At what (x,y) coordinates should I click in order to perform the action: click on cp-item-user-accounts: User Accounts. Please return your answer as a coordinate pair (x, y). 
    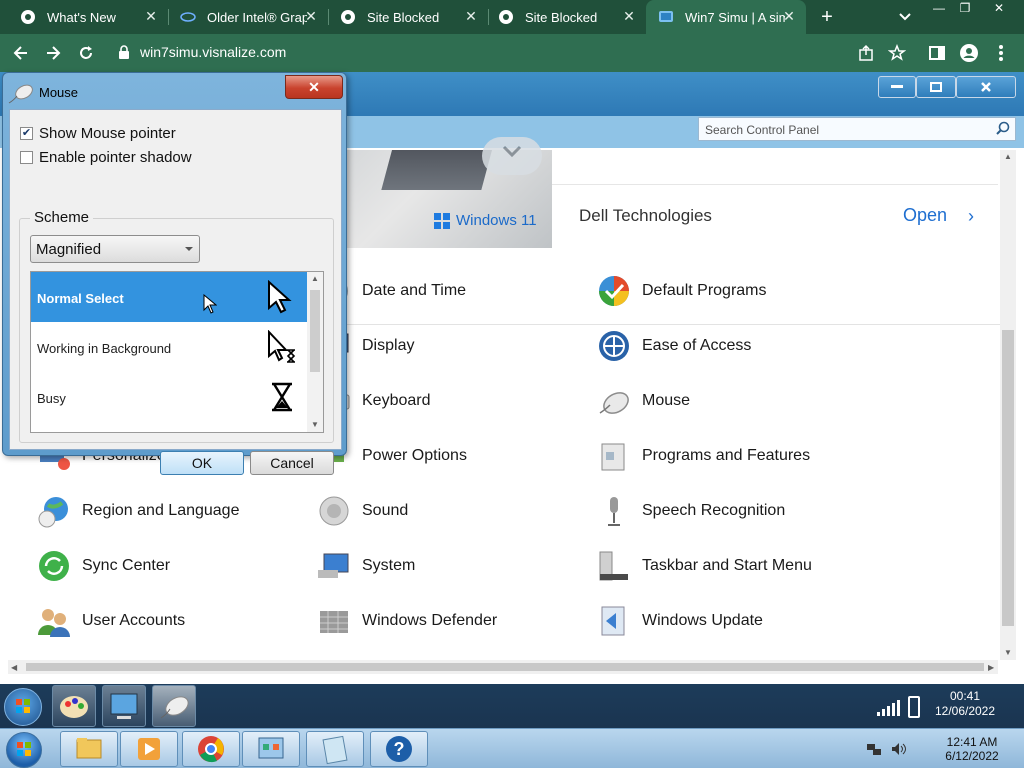
    Looking at the image, I should click on (110, 621).